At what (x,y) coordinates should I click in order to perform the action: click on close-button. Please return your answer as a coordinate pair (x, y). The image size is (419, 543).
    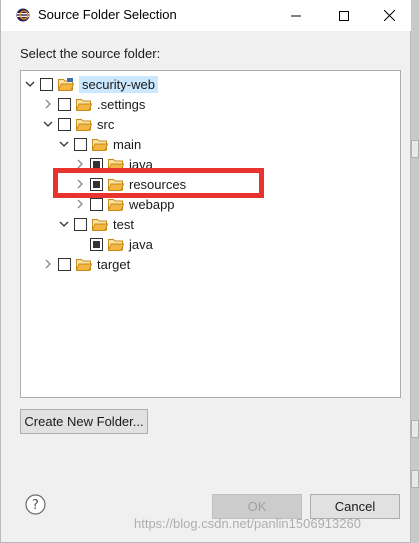
    Looking at the image, I should click on (389, 15).